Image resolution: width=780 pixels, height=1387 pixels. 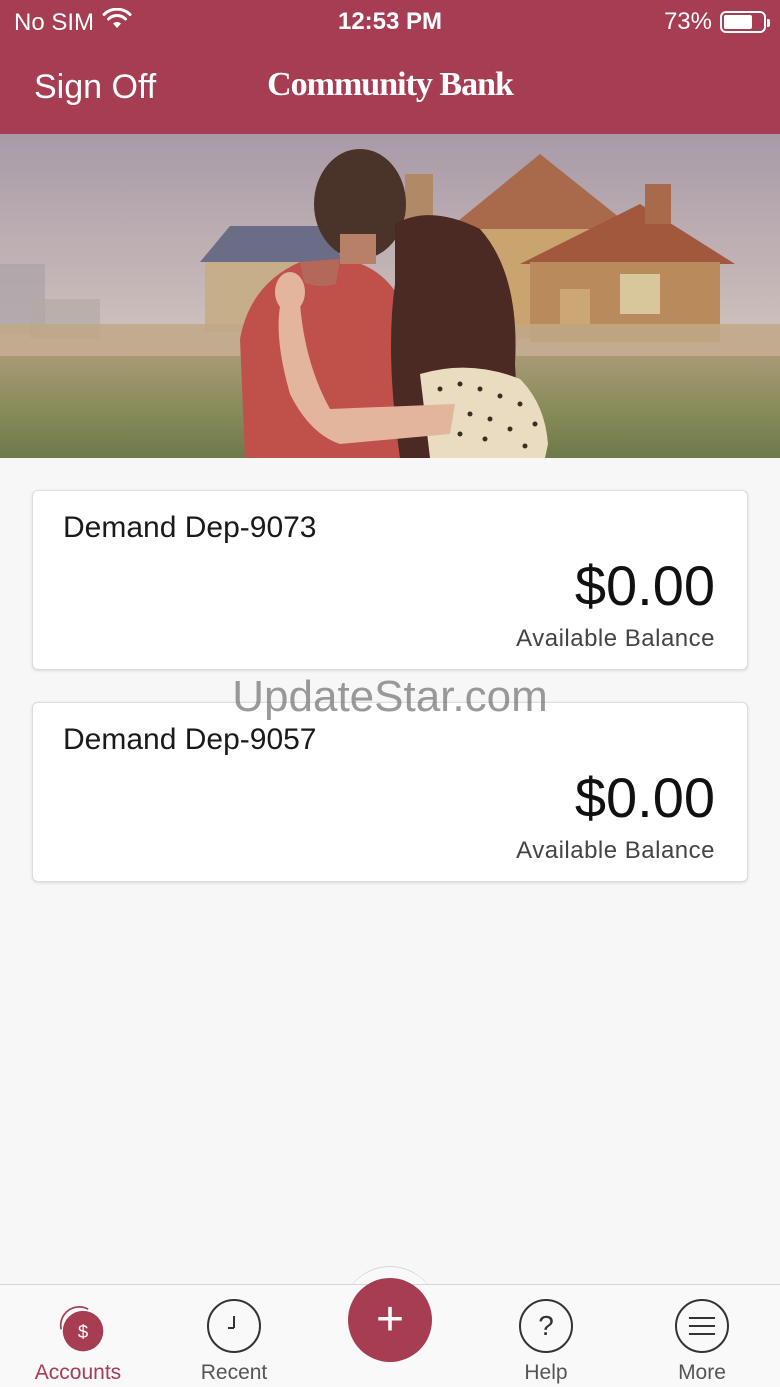 I want to click on clock-icon, so click(x=234, y=1326).